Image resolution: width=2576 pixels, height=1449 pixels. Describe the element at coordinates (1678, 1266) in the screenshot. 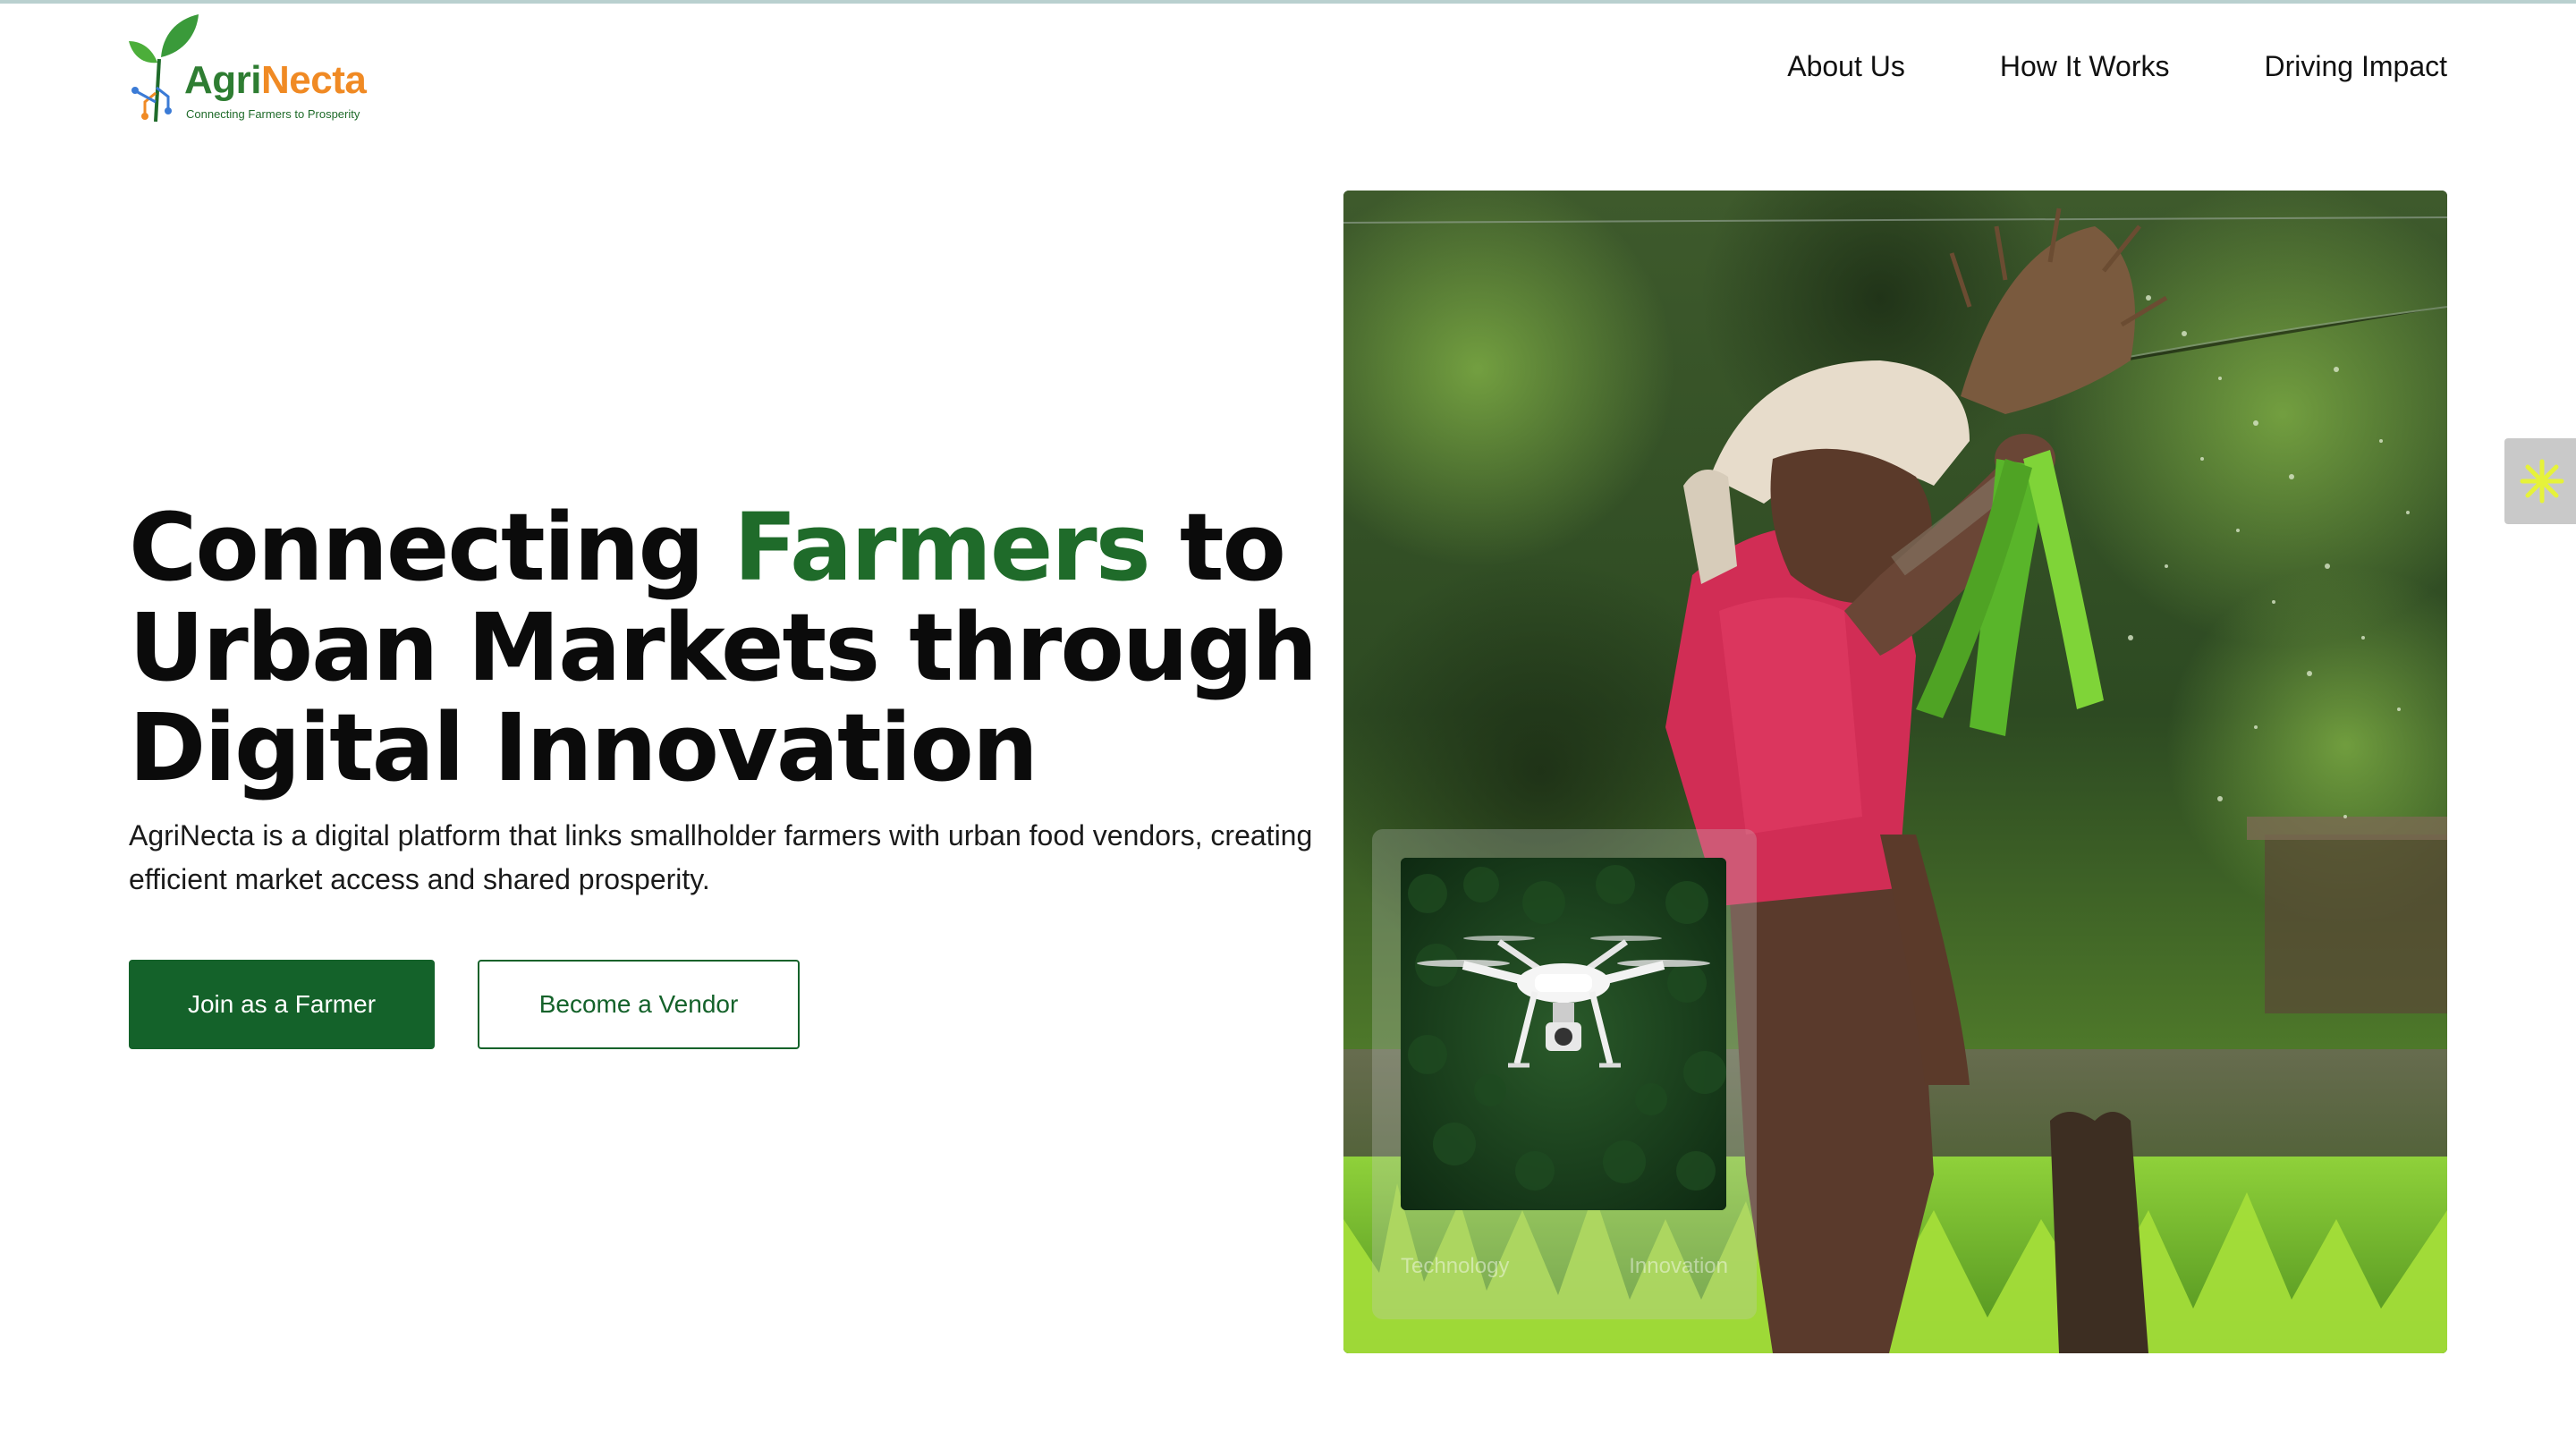

I see `card-label-innovation: Innovation` at that location.